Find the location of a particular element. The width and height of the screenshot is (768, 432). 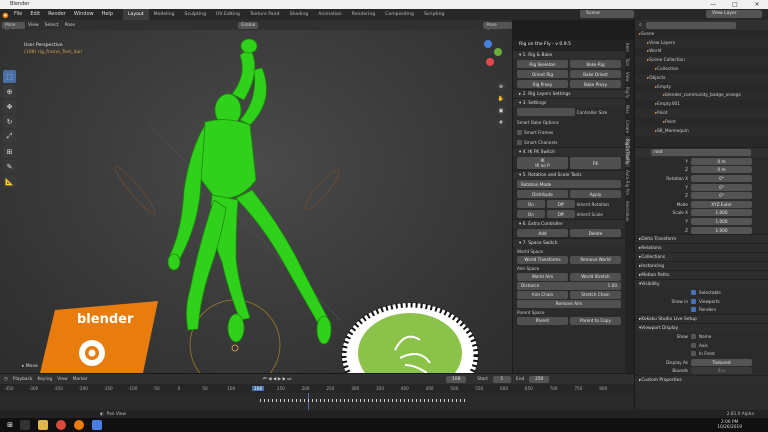

section-visibility: ▾ Visibility is located at coordinates (701, 284).